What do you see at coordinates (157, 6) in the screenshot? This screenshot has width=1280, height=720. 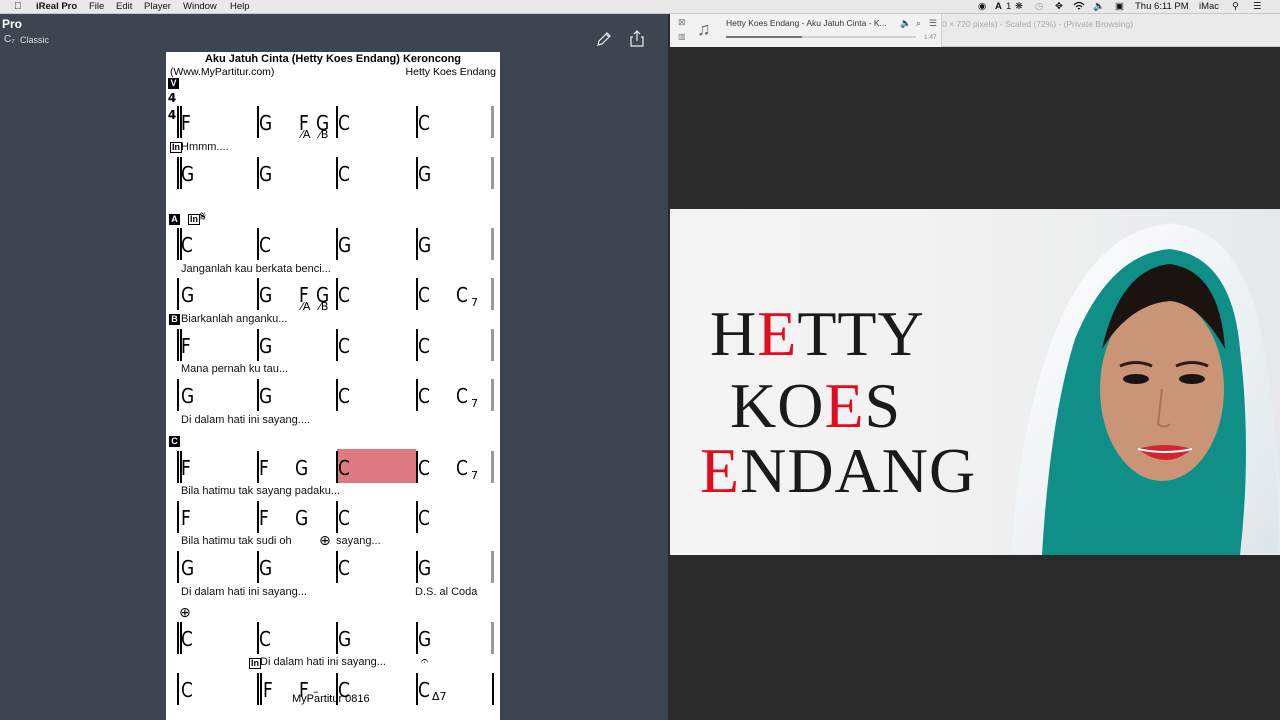 I see `menu-player: Player` at bounding box center [157, 6].